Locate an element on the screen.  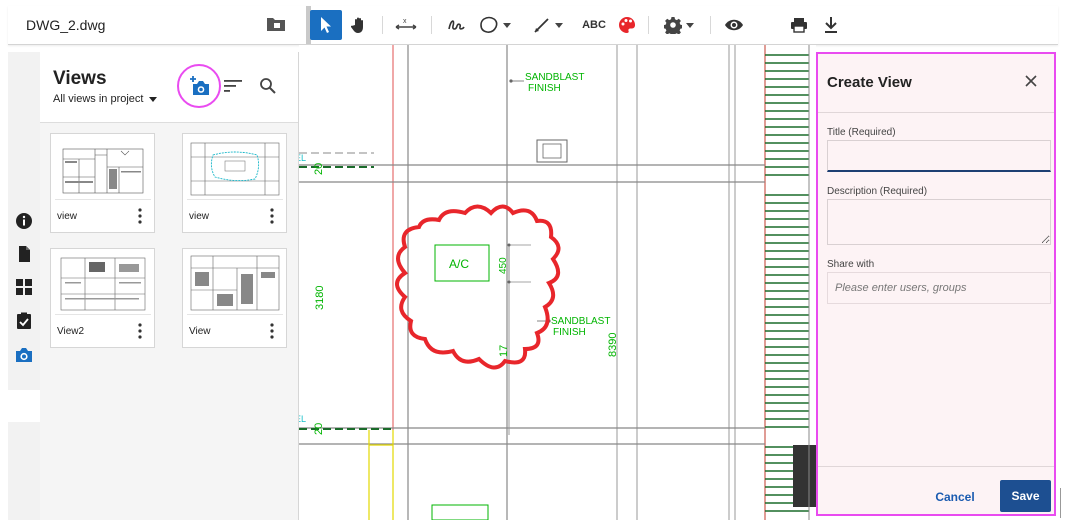
download-icon is located at coordinates (831, 25).